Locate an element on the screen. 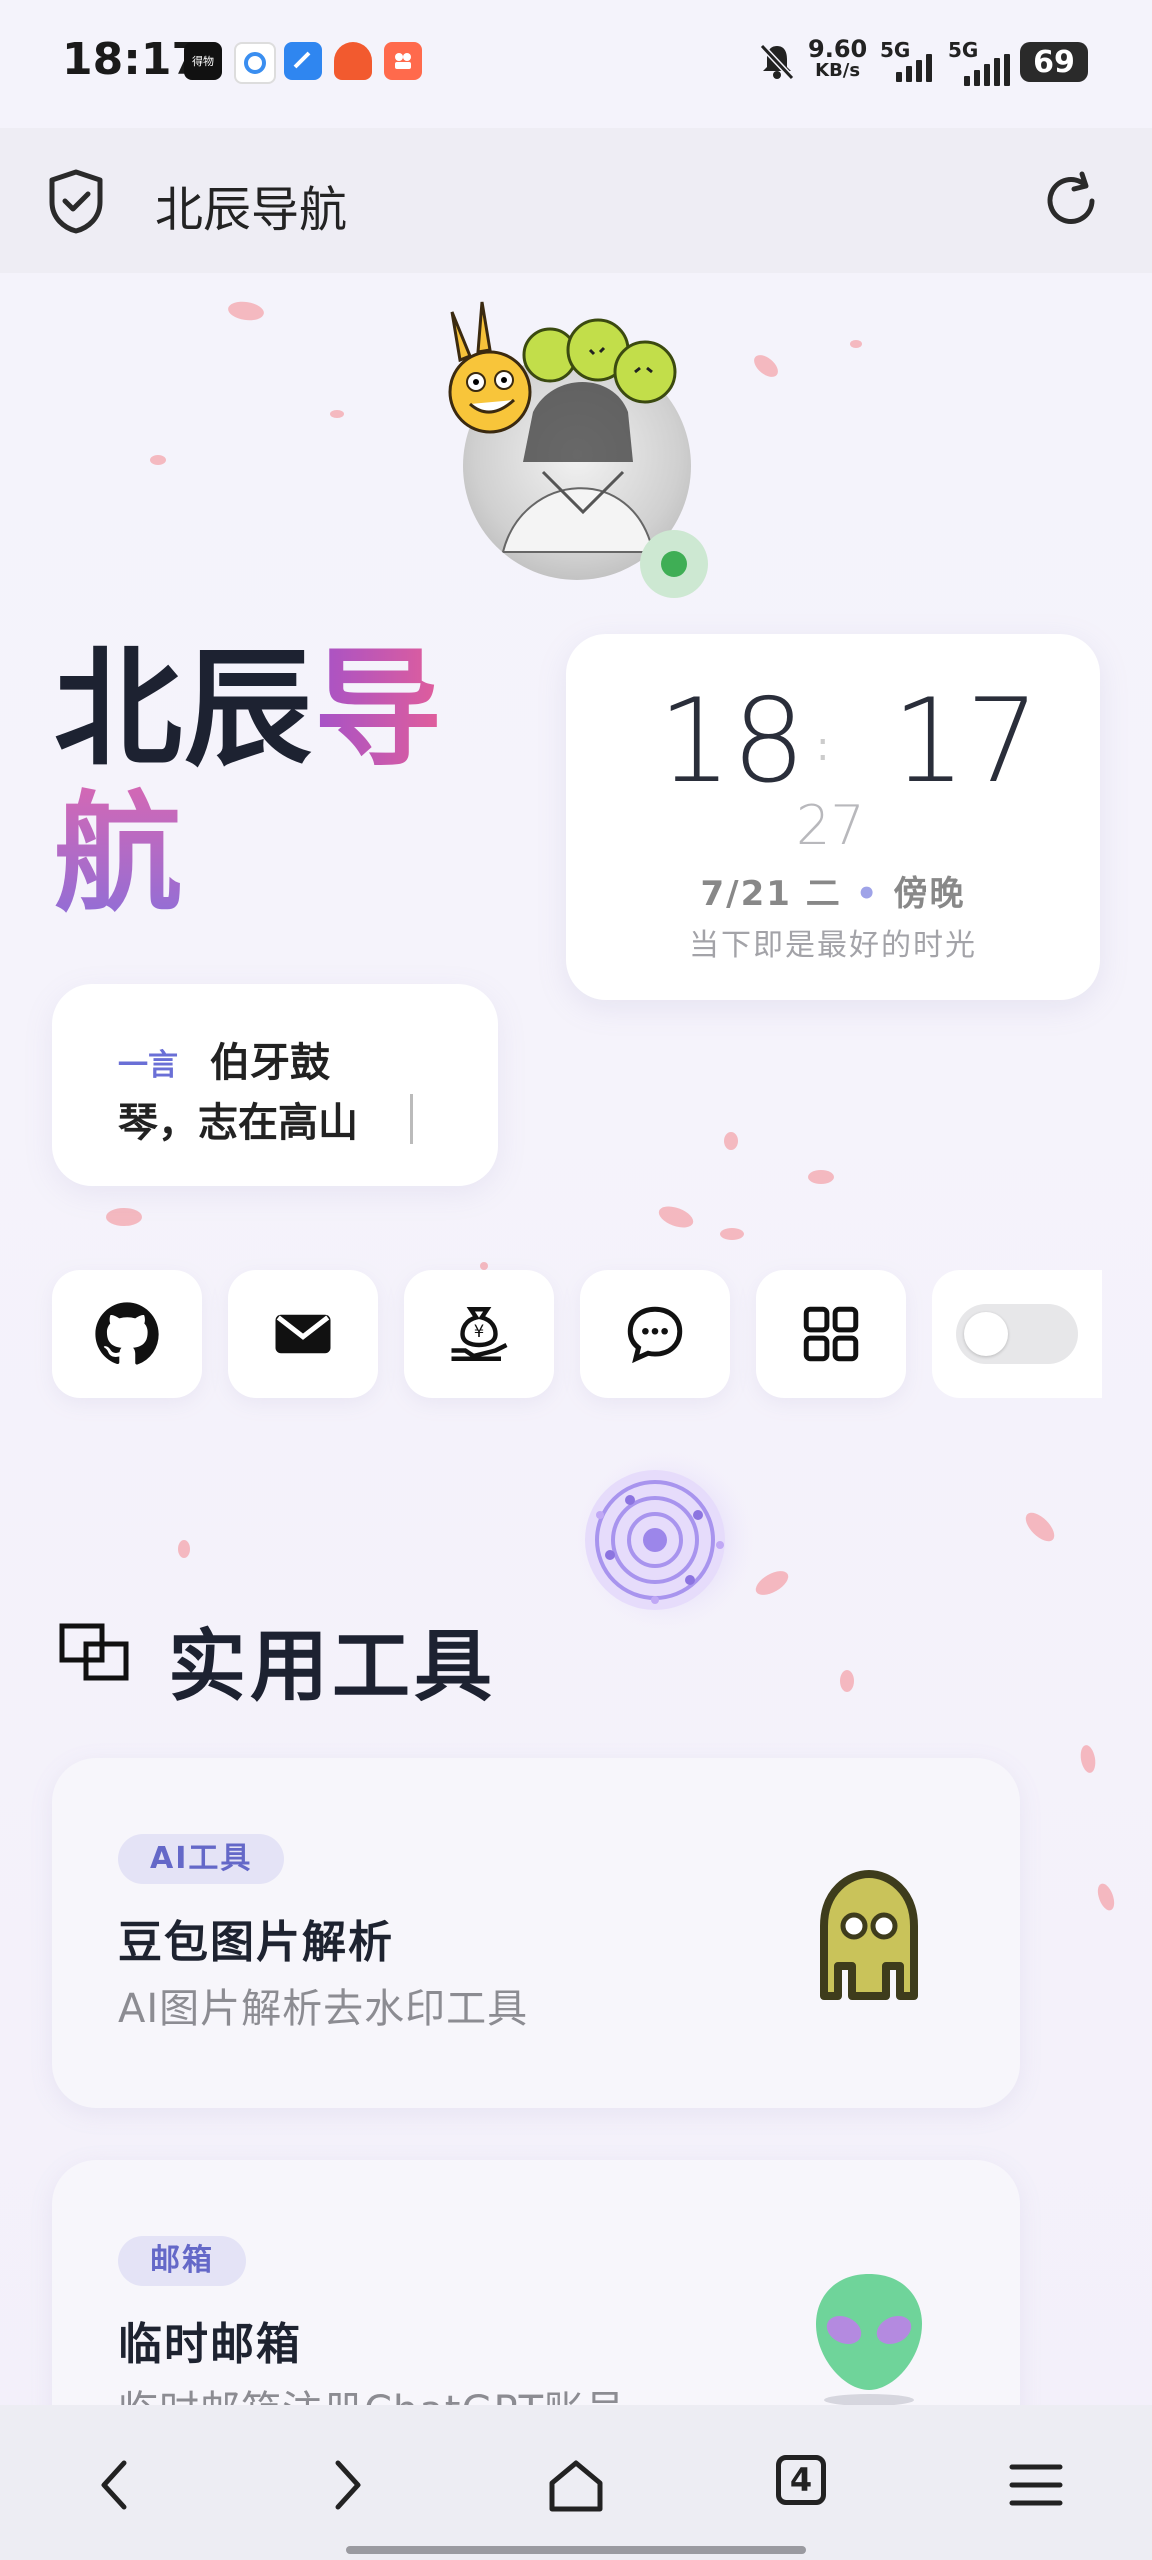 Image resolution: width=1152 pixels, height=2560 pixels. donate-button: ¥ is located at coordinates (479, 1334).